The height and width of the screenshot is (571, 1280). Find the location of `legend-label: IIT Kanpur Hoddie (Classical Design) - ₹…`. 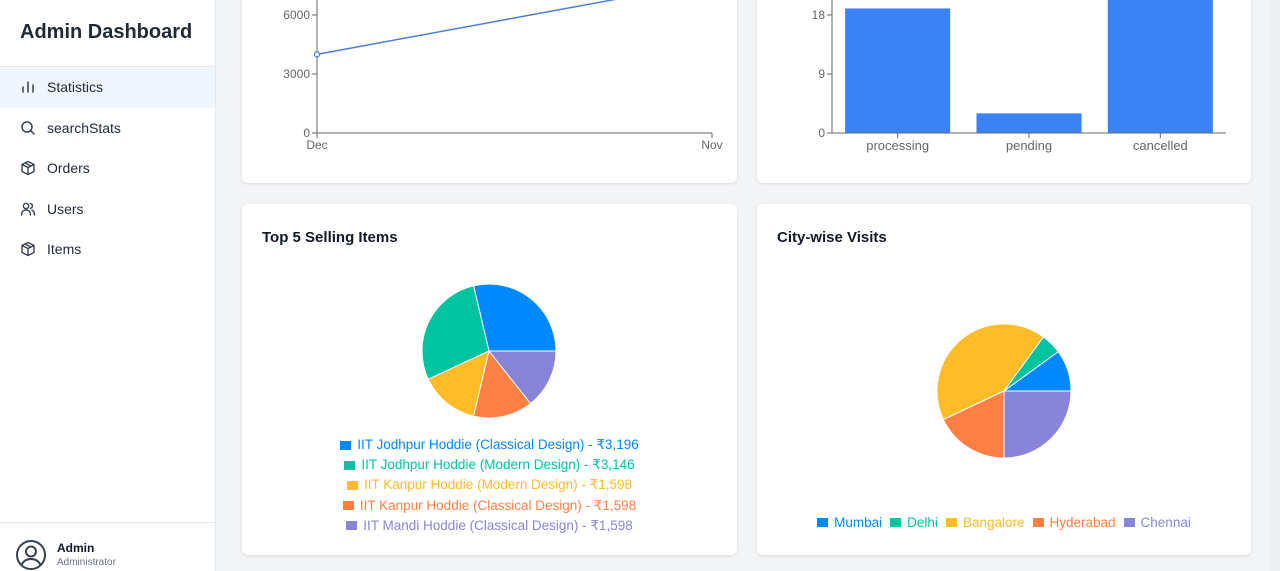

legend-label: IIT Kanpur Hoddie (Classical Design) - ₹… is located at coordinates (498, 505).